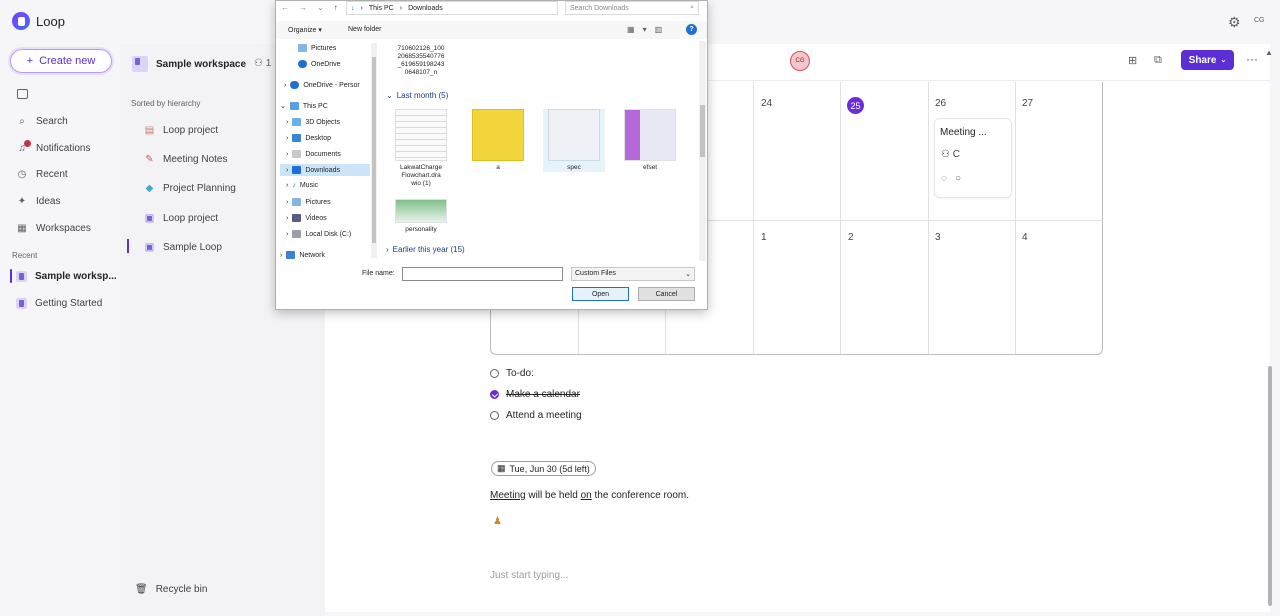 This screenshot has width=1280, height=616. I want to click on breadcrumb-this-pc: This PC, so click(381, 8).